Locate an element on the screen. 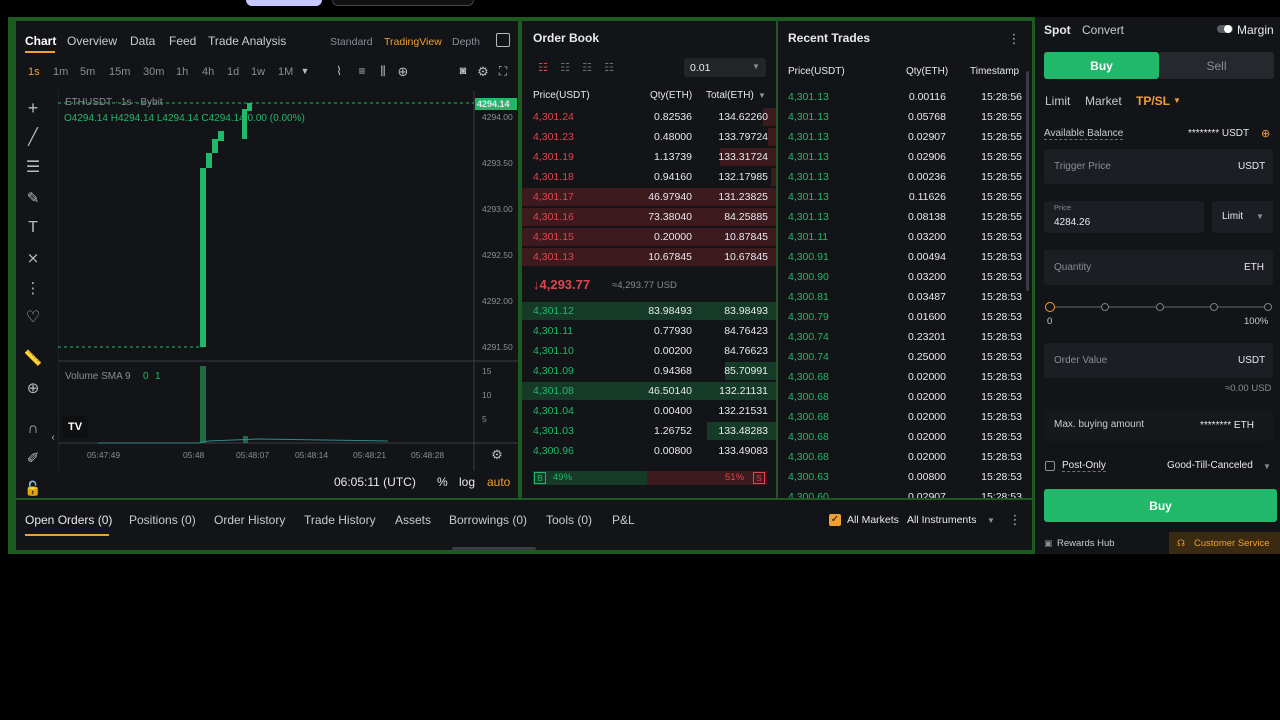 The image size is (1280, 720). margin-toggle is located at coordinates (1225, 29).